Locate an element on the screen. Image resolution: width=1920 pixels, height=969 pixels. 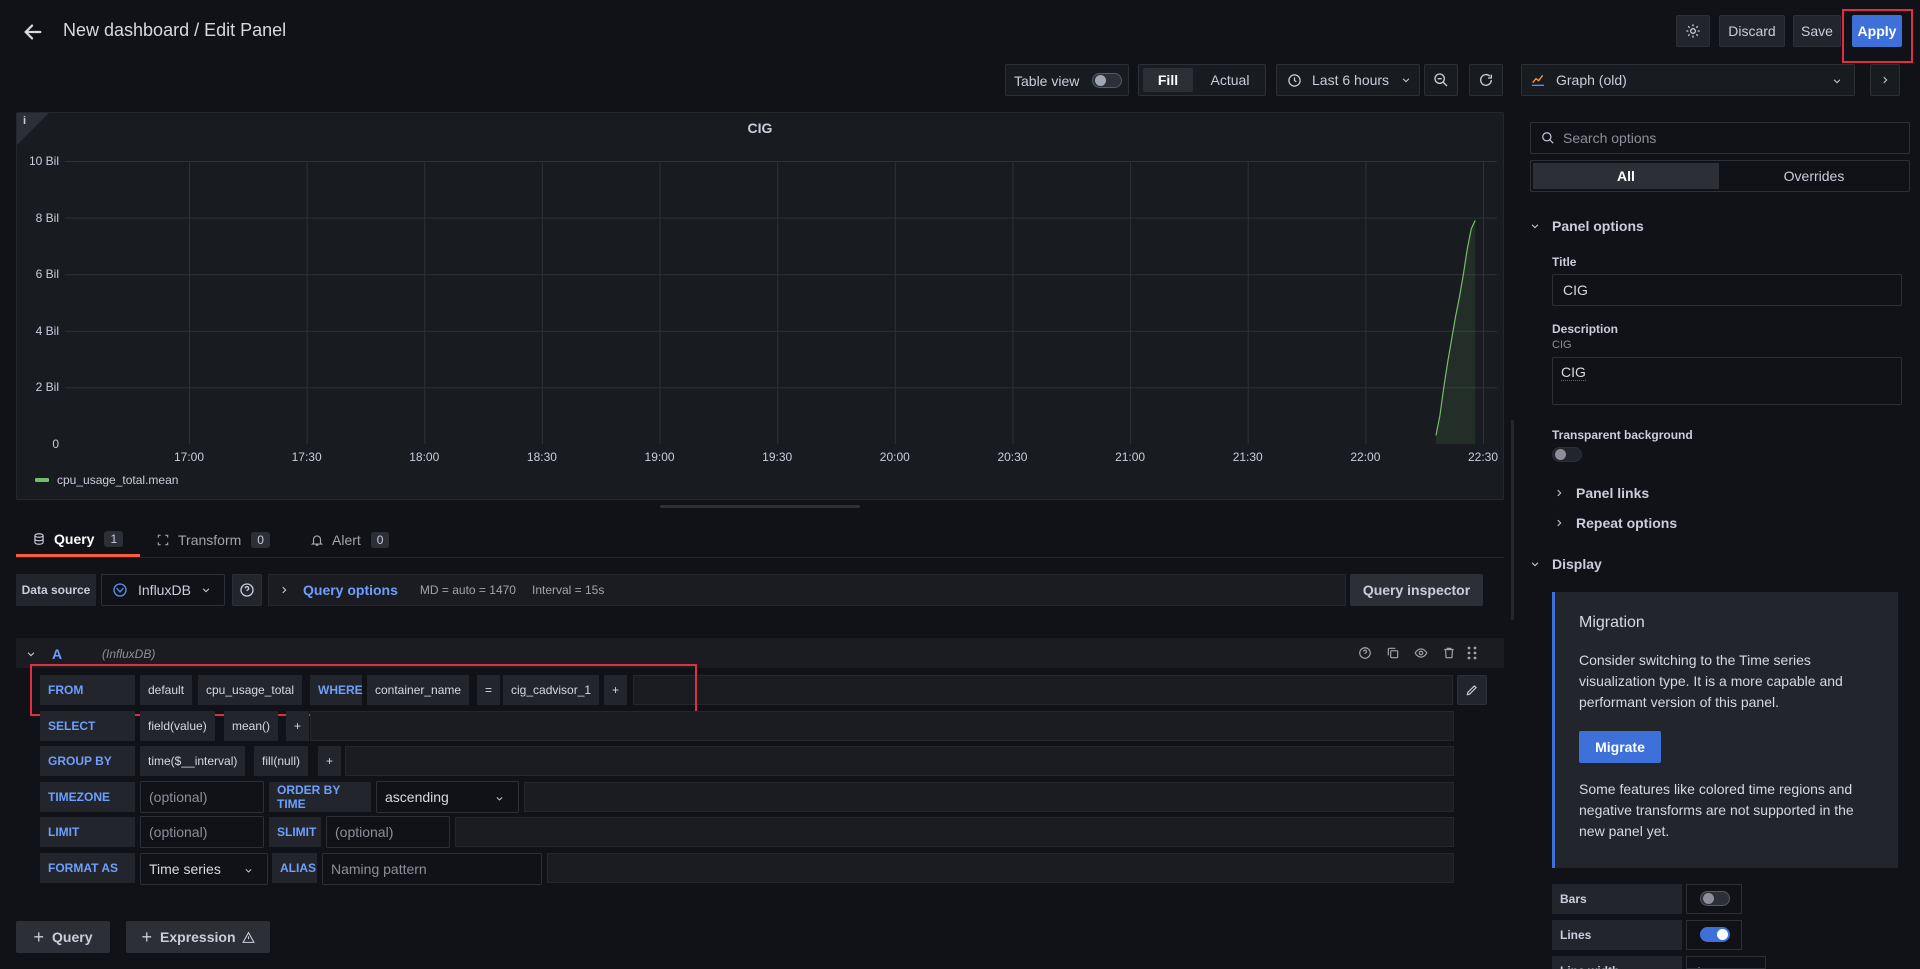
tab-query-count: 1 is located at coordinates (114, 538).